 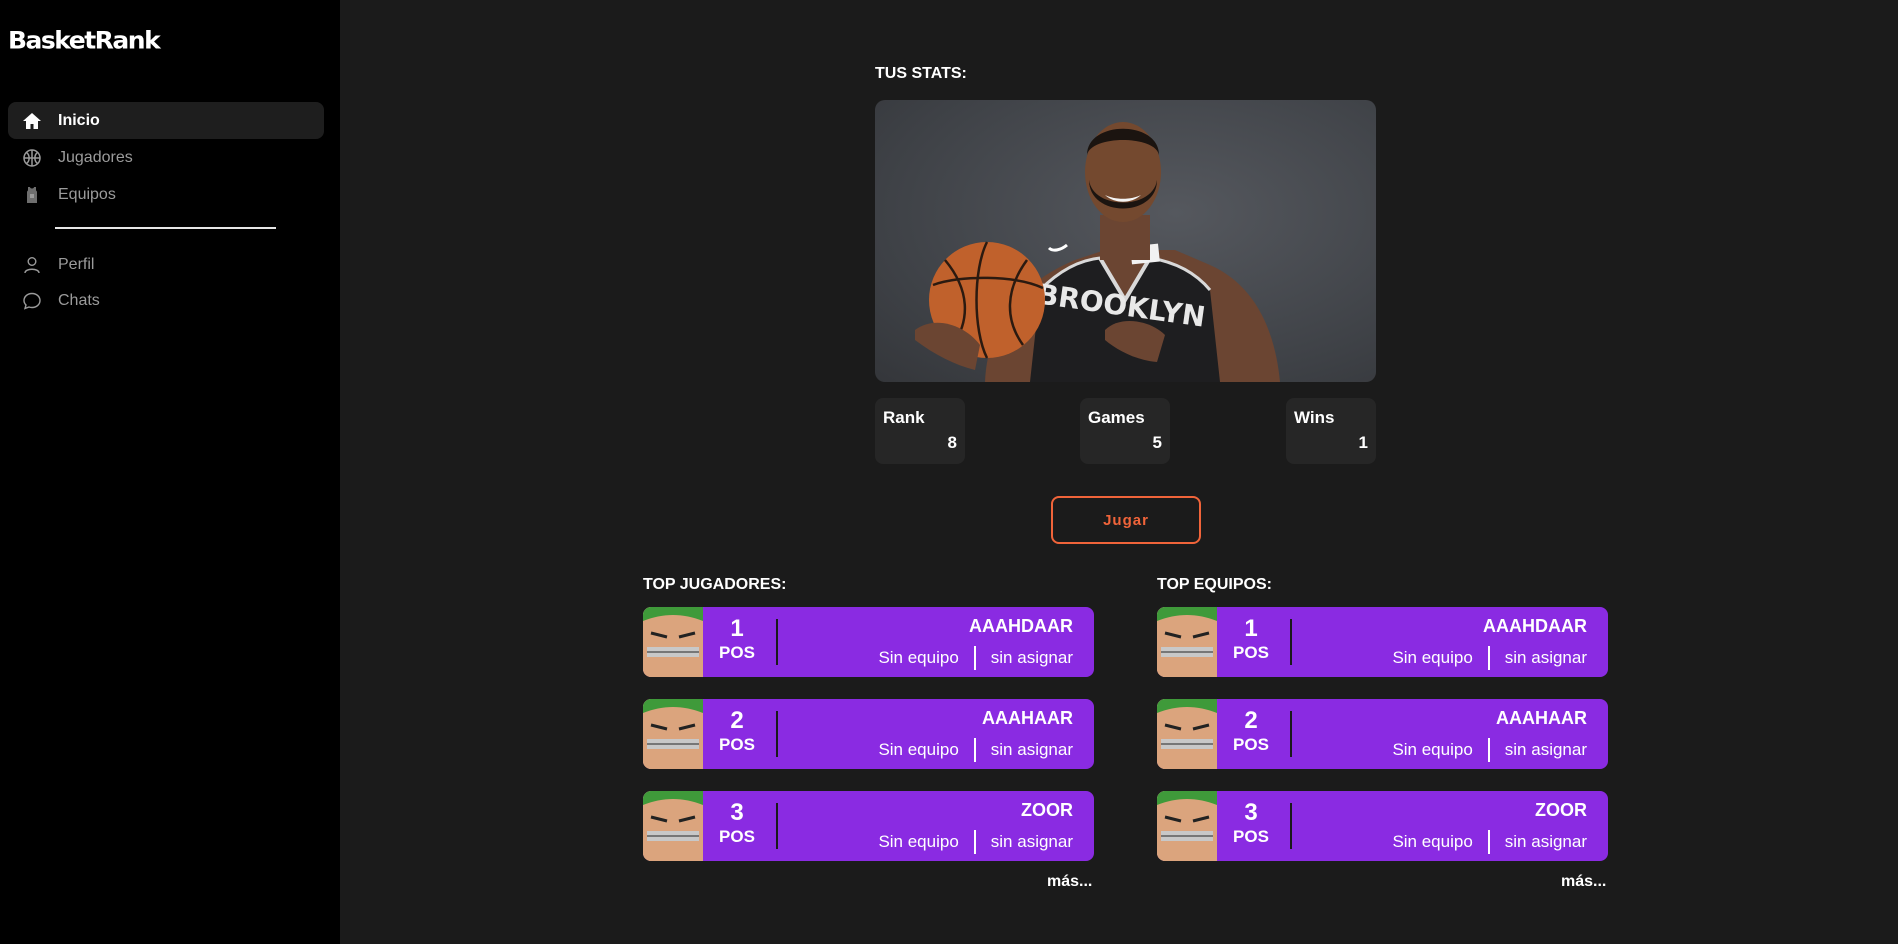 What do you see at coordinates (32, 265) in the screenshot?
I see `user-icon` at bounding box center [32, 265].